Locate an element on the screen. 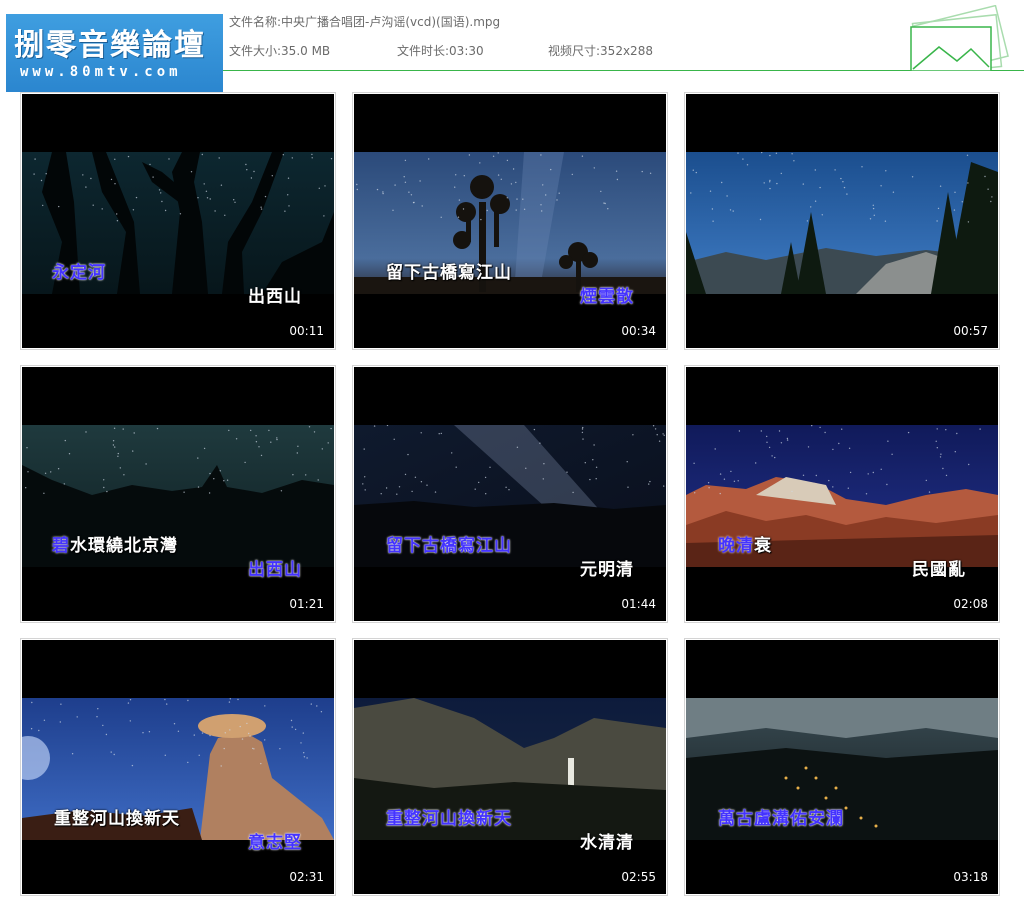 The height and width of the screenshot is (918, 1024). video-thumbnail: 重整河山換新天意志堅 02:31 is located at coordinates (178, 767).